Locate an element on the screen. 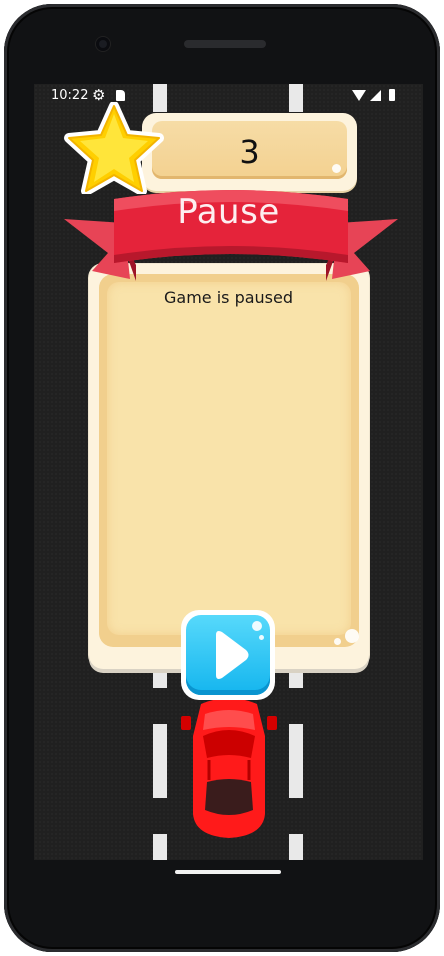  score-inner: 3 is located at coordinates (249, 150).